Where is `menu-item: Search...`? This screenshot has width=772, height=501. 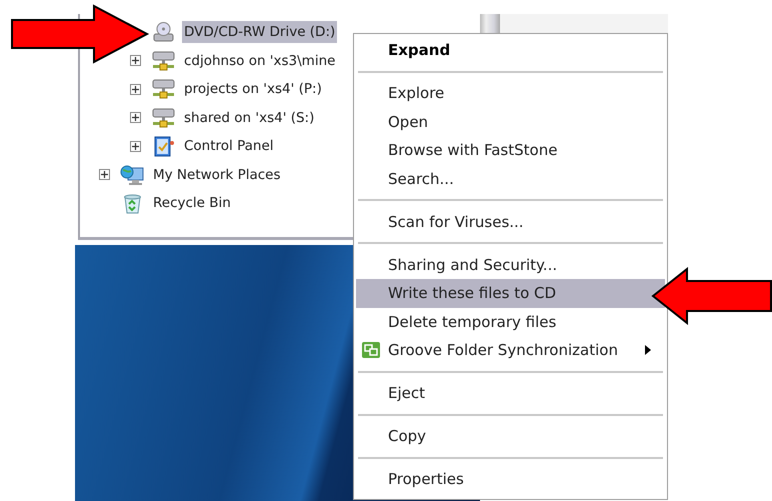 menu-item: Search... is located at coordinates (510, 178).